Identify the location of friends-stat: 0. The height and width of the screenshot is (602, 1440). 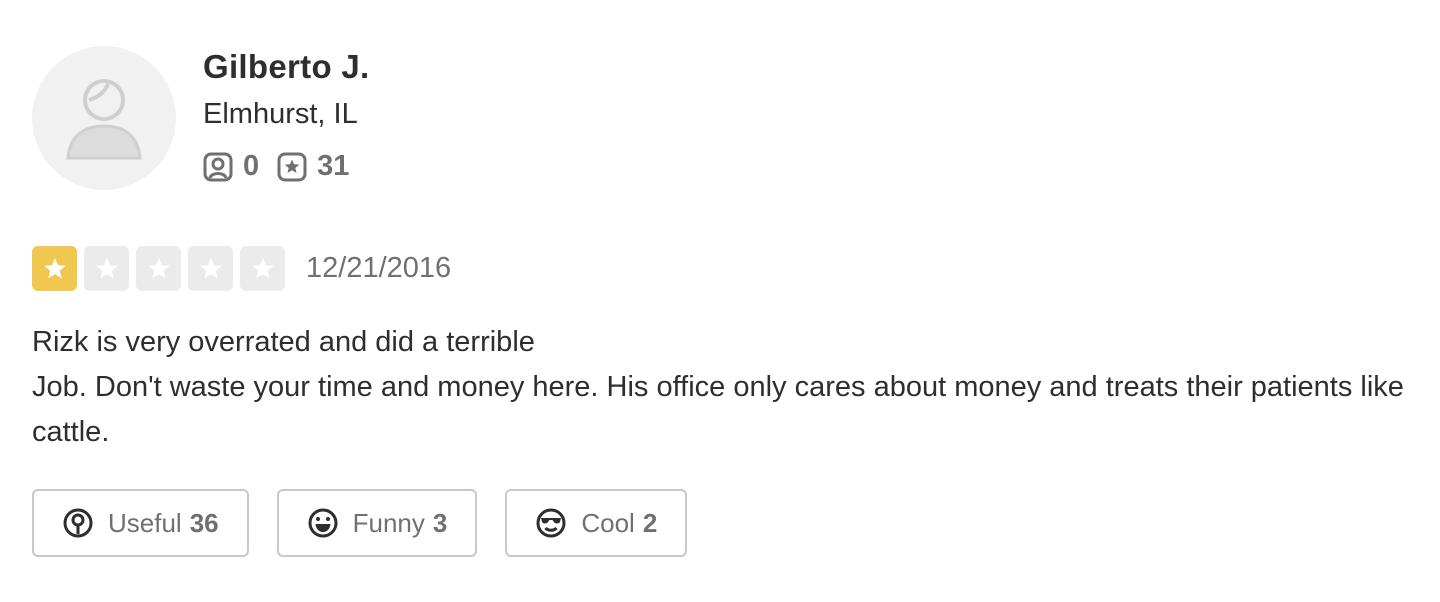
(231, 166).